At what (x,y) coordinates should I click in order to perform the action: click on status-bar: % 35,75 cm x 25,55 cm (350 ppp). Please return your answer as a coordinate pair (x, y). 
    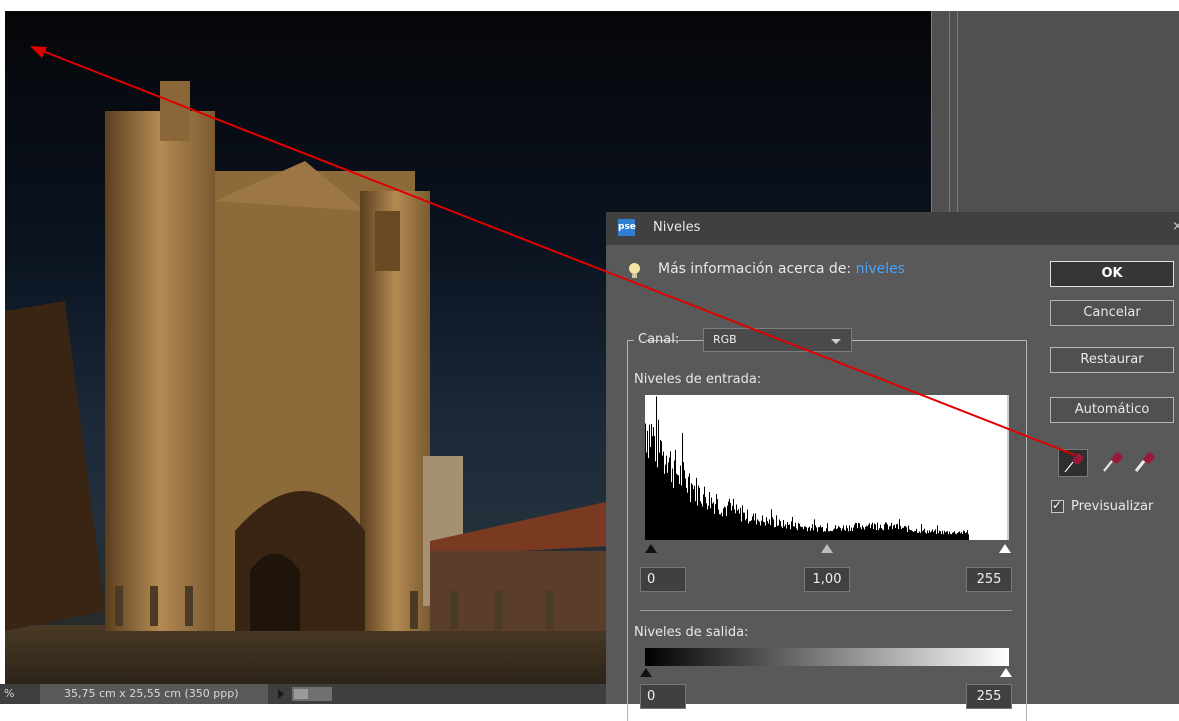
    Looking at the image, I should click on (303, 694).